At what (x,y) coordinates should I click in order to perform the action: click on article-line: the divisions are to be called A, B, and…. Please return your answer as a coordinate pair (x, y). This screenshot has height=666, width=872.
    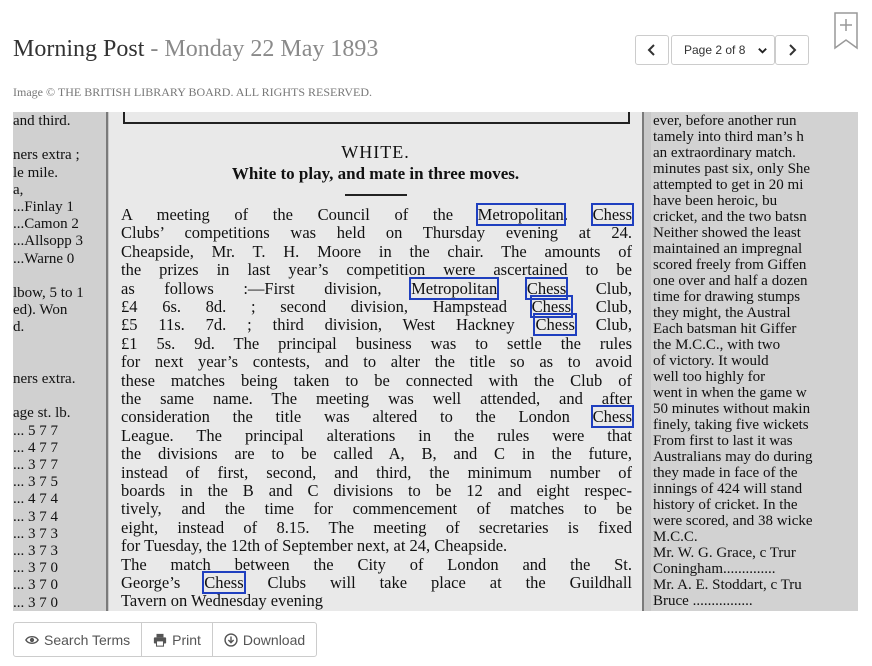
    Looking at the image, I should click on (376, 454).